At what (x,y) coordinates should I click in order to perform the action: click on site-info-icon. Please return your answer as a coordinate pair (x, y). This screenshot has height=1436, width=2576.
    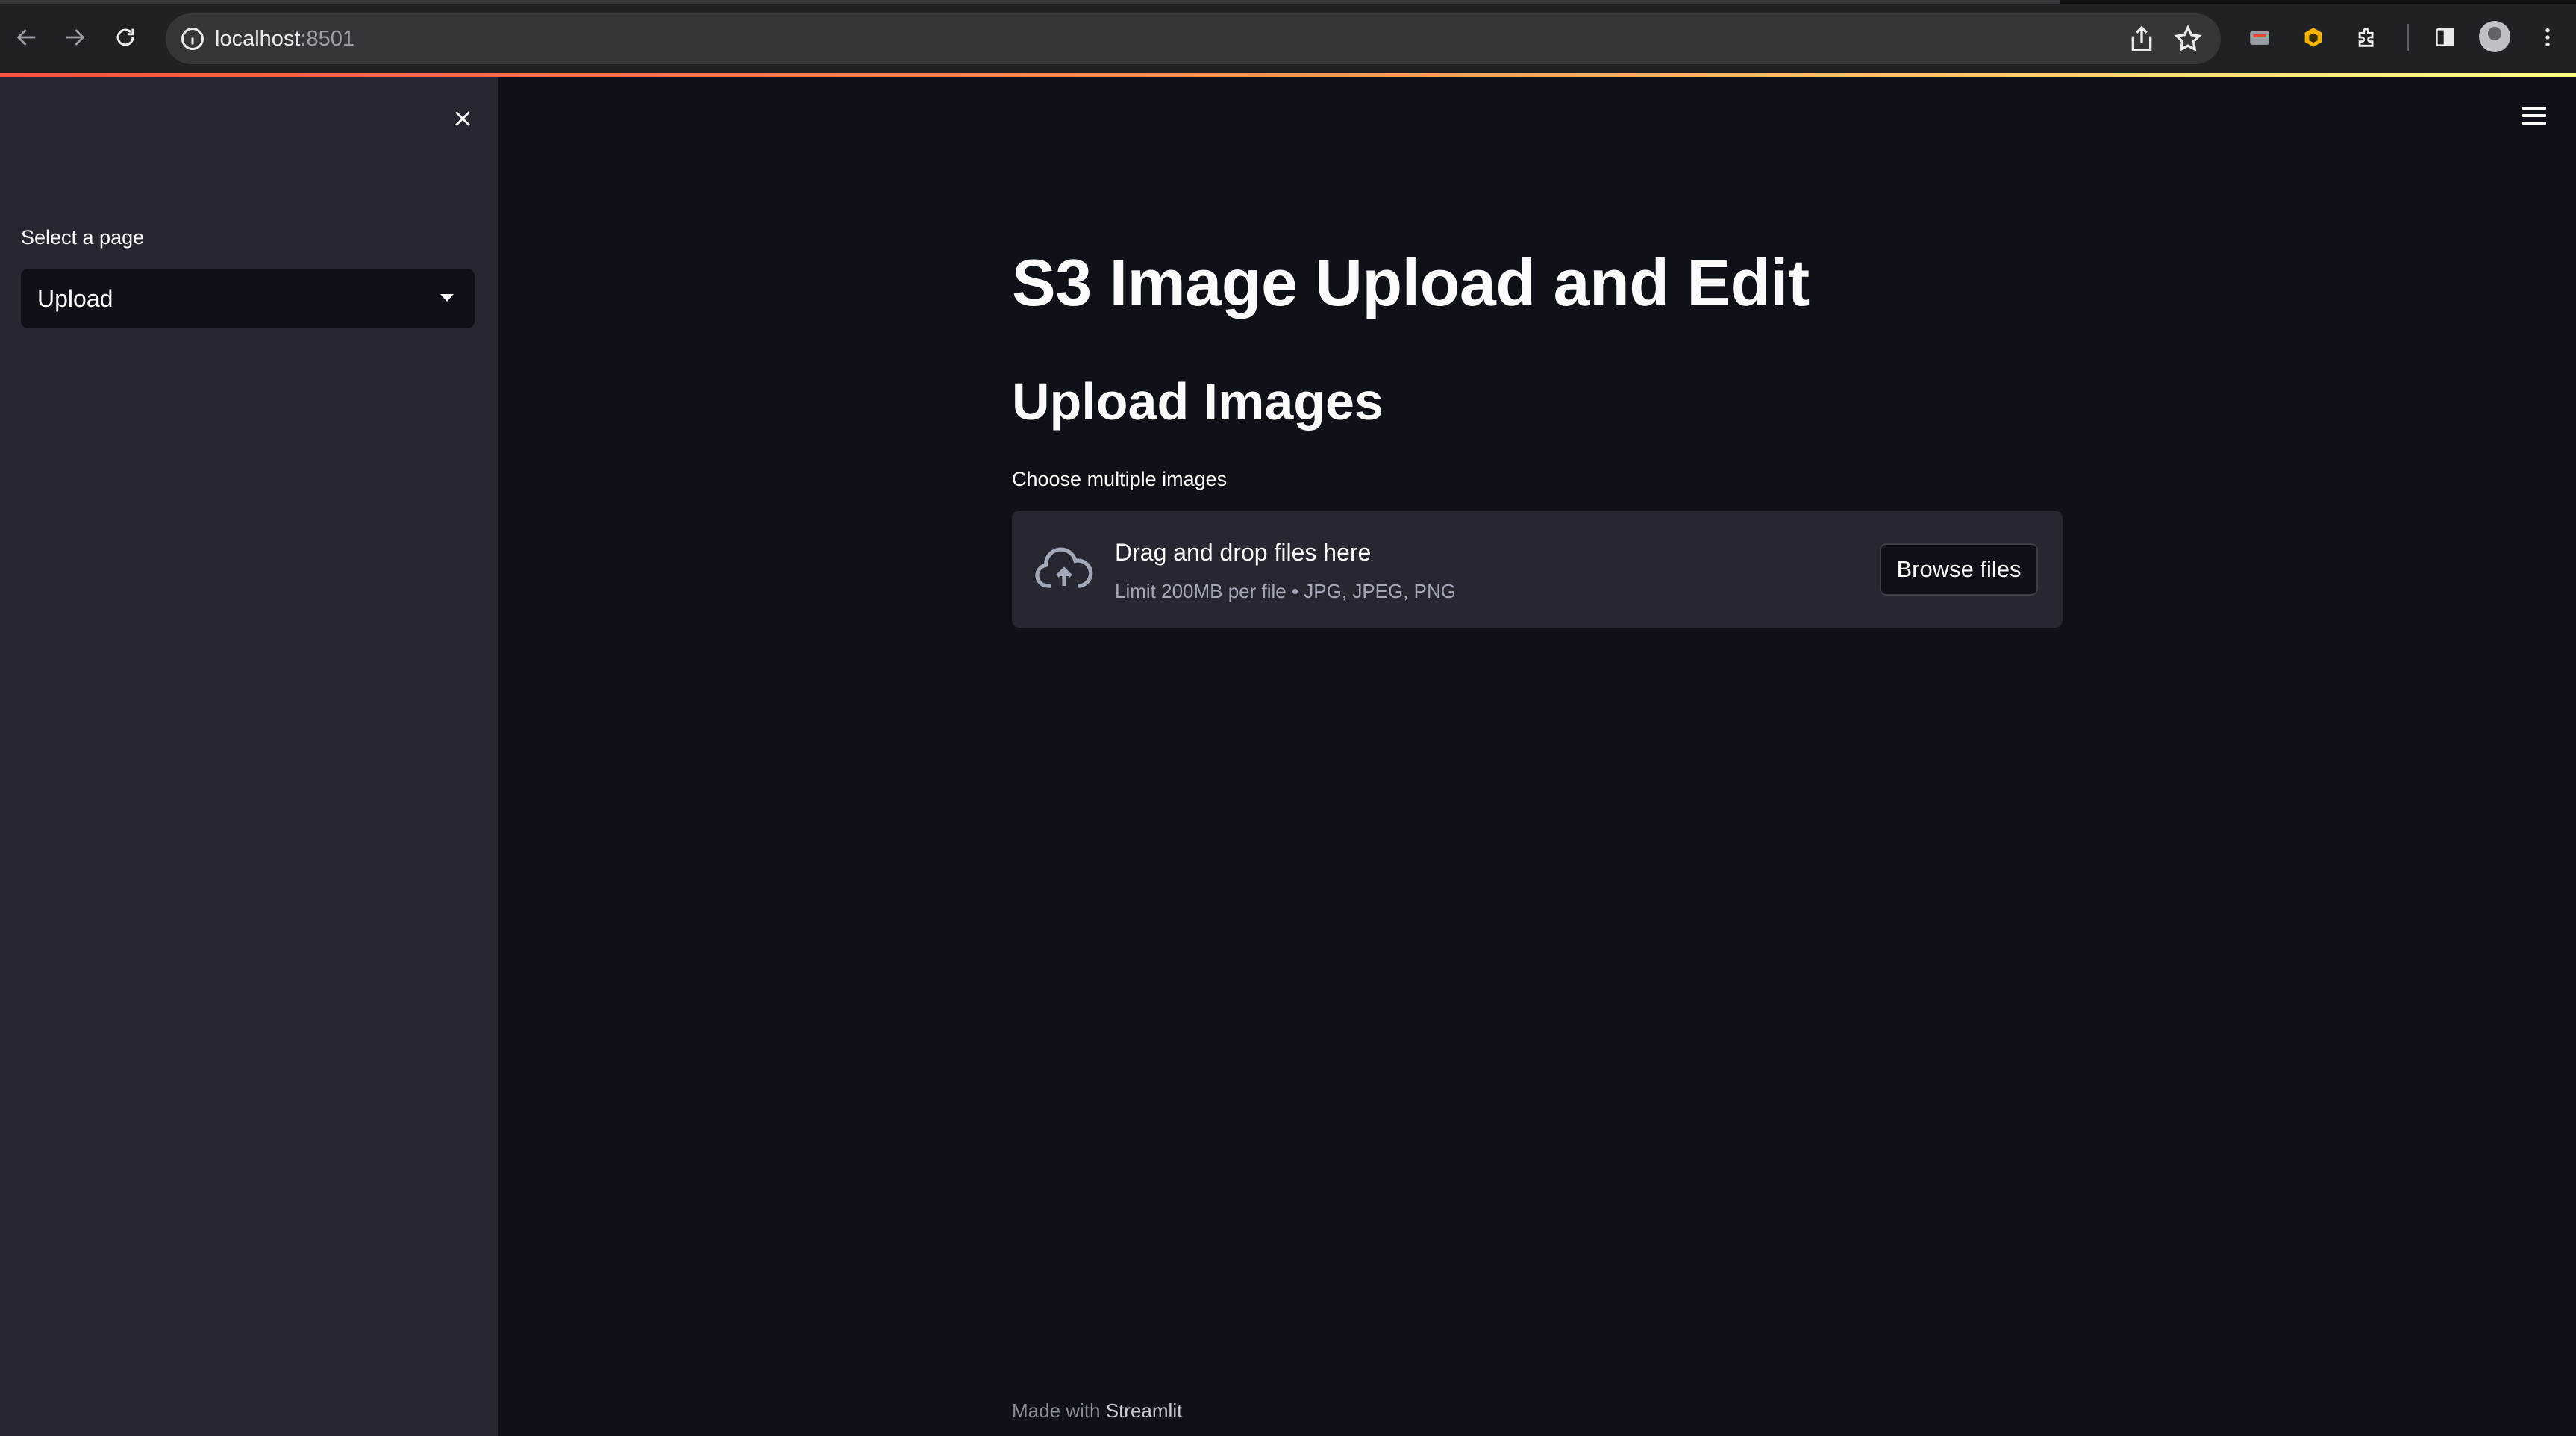
    Looking at the image, I should click on (192, 38).